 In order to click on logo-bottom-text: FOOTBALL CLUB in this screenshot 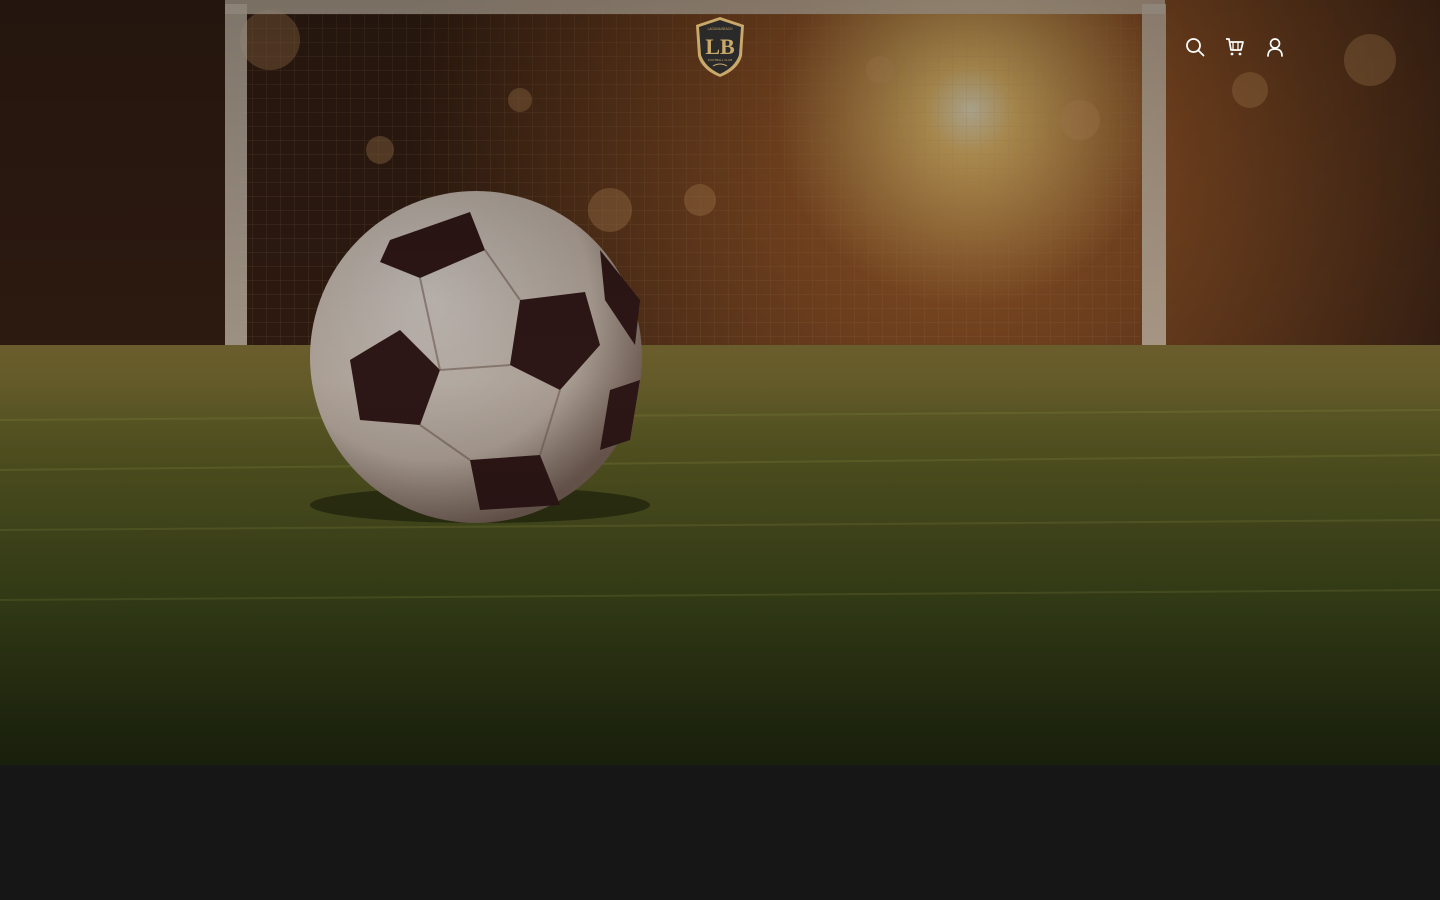, I will do `click(720, 60)`.